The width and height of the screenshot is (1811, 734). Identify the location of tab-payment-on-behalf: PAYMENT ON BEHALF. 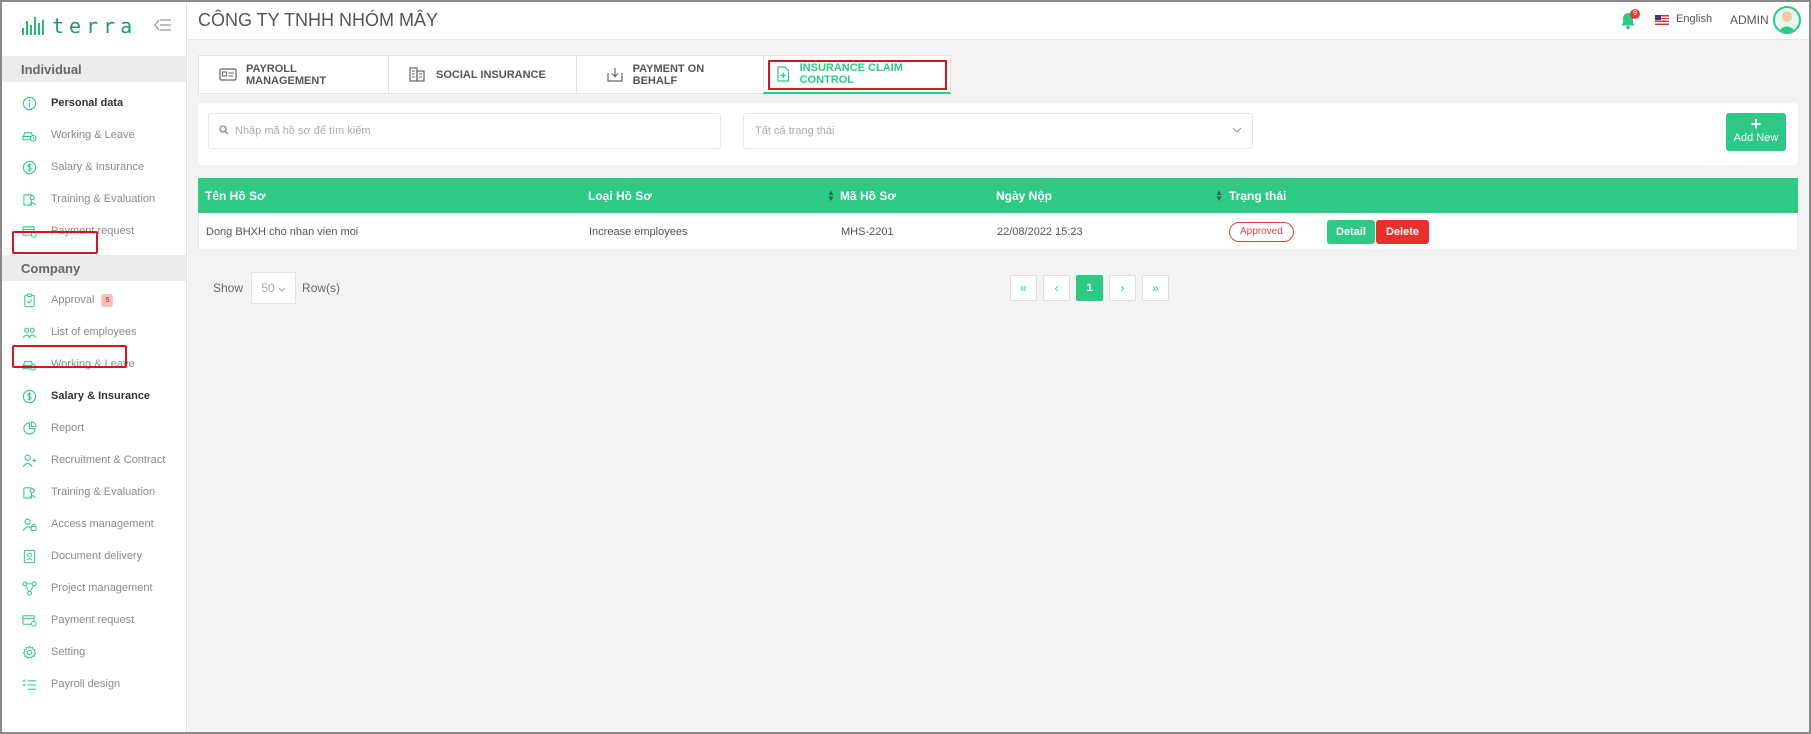
(669, 74).